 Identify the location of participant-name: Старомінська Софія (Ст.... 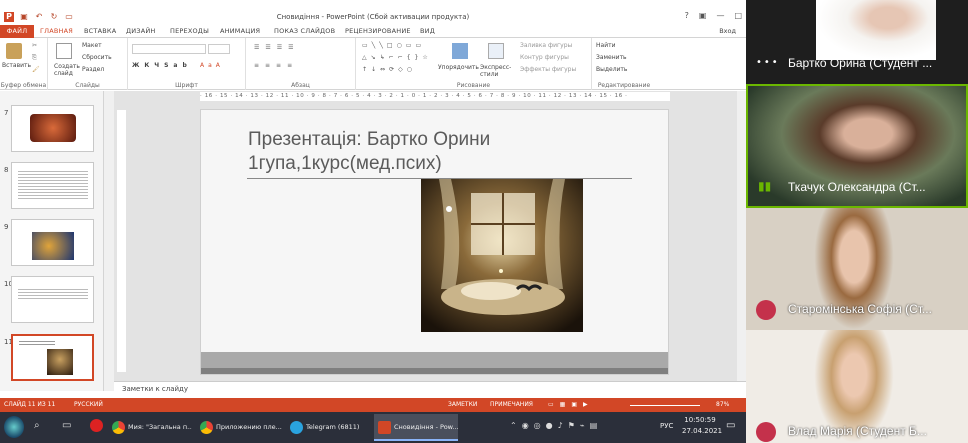
(860, 309).